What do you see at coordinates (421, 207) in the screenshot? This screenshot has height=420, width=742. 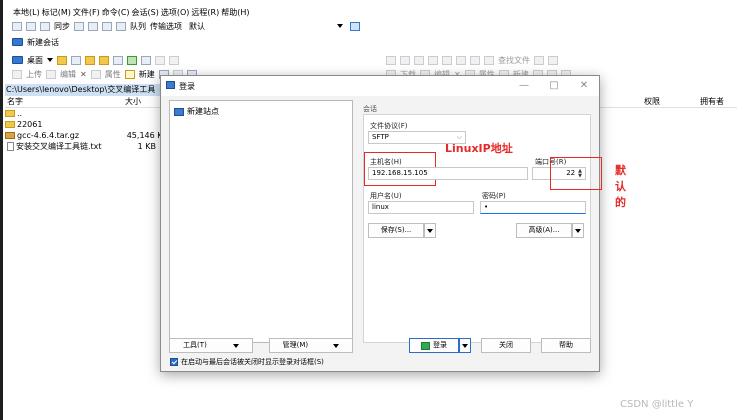 I see `username-input: linux` at bounding box center [421, 207].